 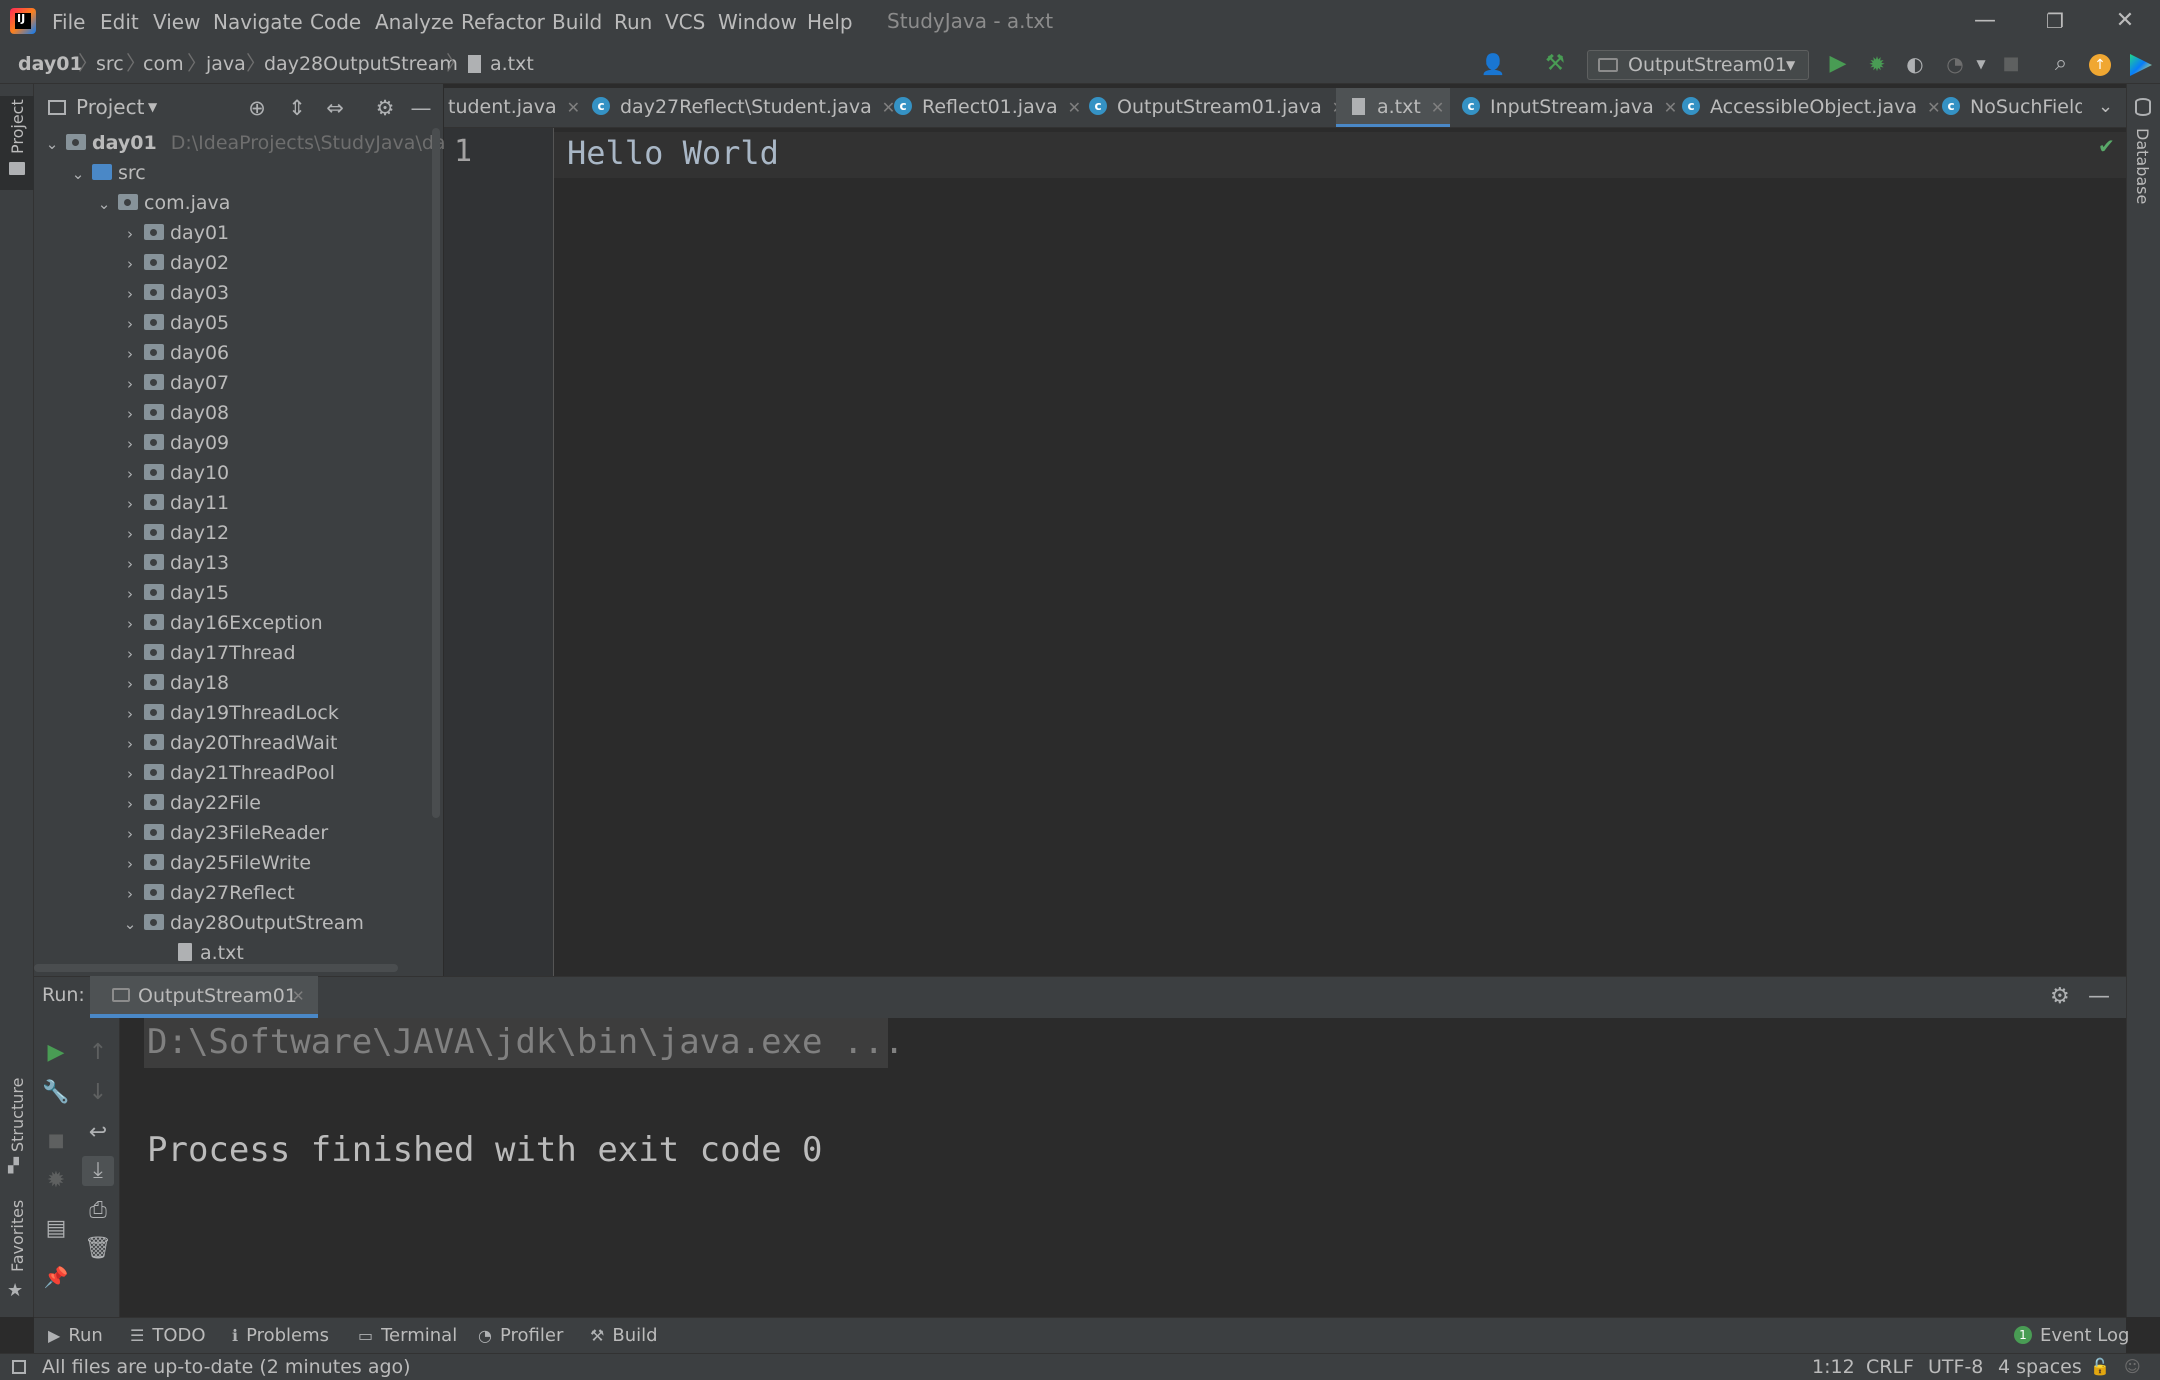 What do you see at coordinates (56, 1093) in the screenshot?
I see `wrench-icon: 🔧` at bounding box center [56, 1093].